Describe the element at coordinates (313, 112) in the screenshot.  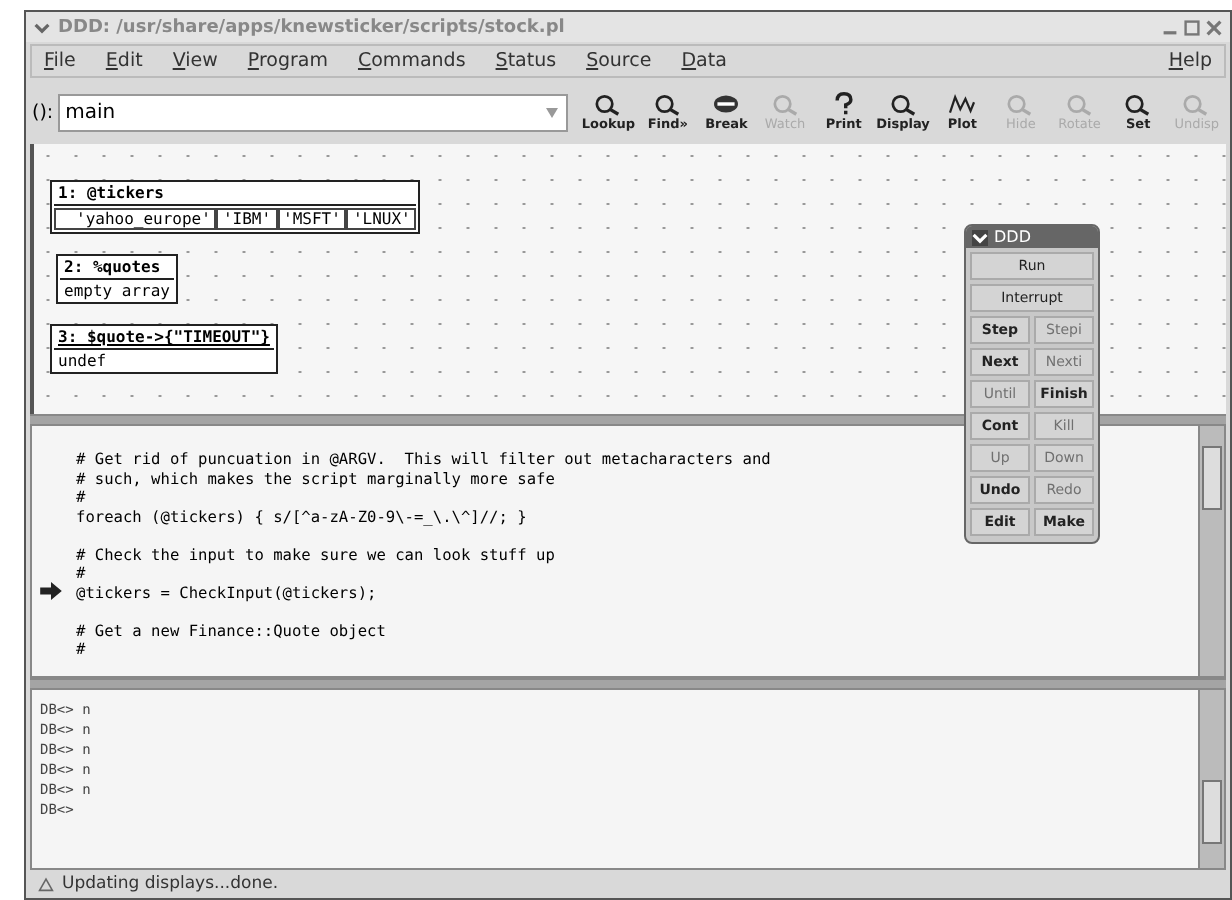
I see `argument-field: main` at that location.